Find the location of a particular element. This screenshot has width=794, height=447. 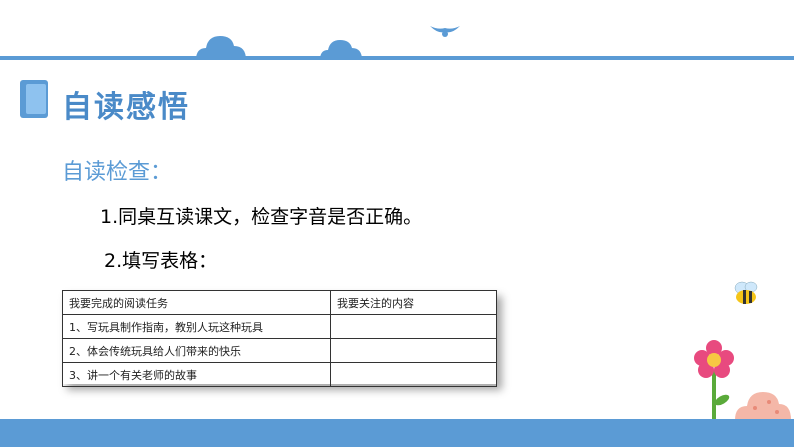

book-icon is located at coordinates (34, 99).